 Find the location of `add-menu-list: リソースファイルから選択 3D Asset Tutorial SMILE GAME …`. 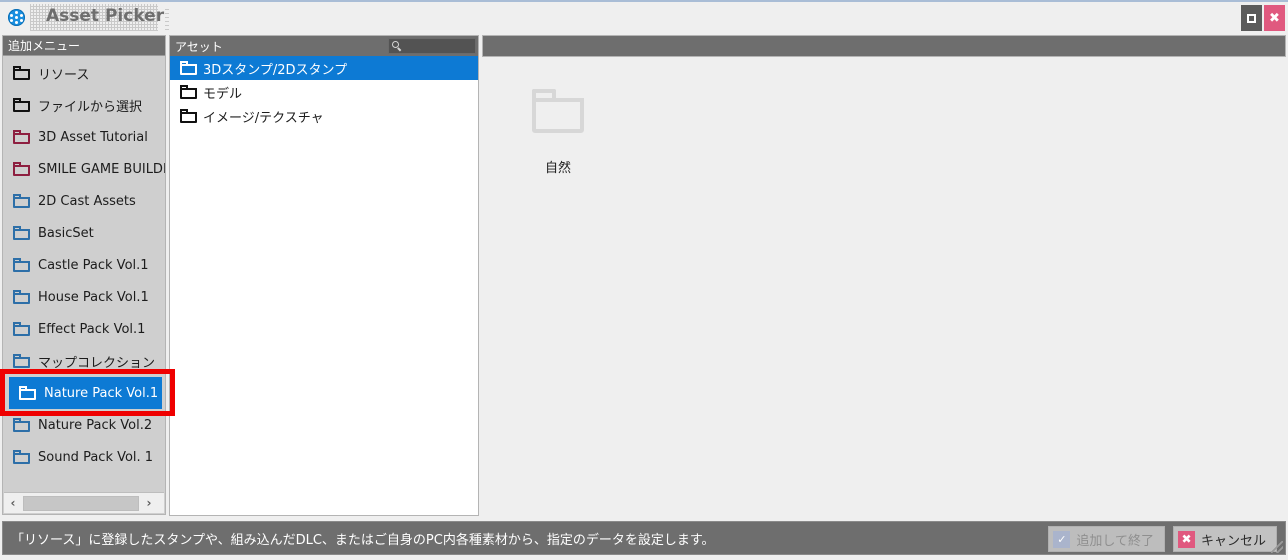

add-menu-list: リソースファイルから選択 3D Asset Tutorial SMILE GAME … is located at coordinates (84, 275).